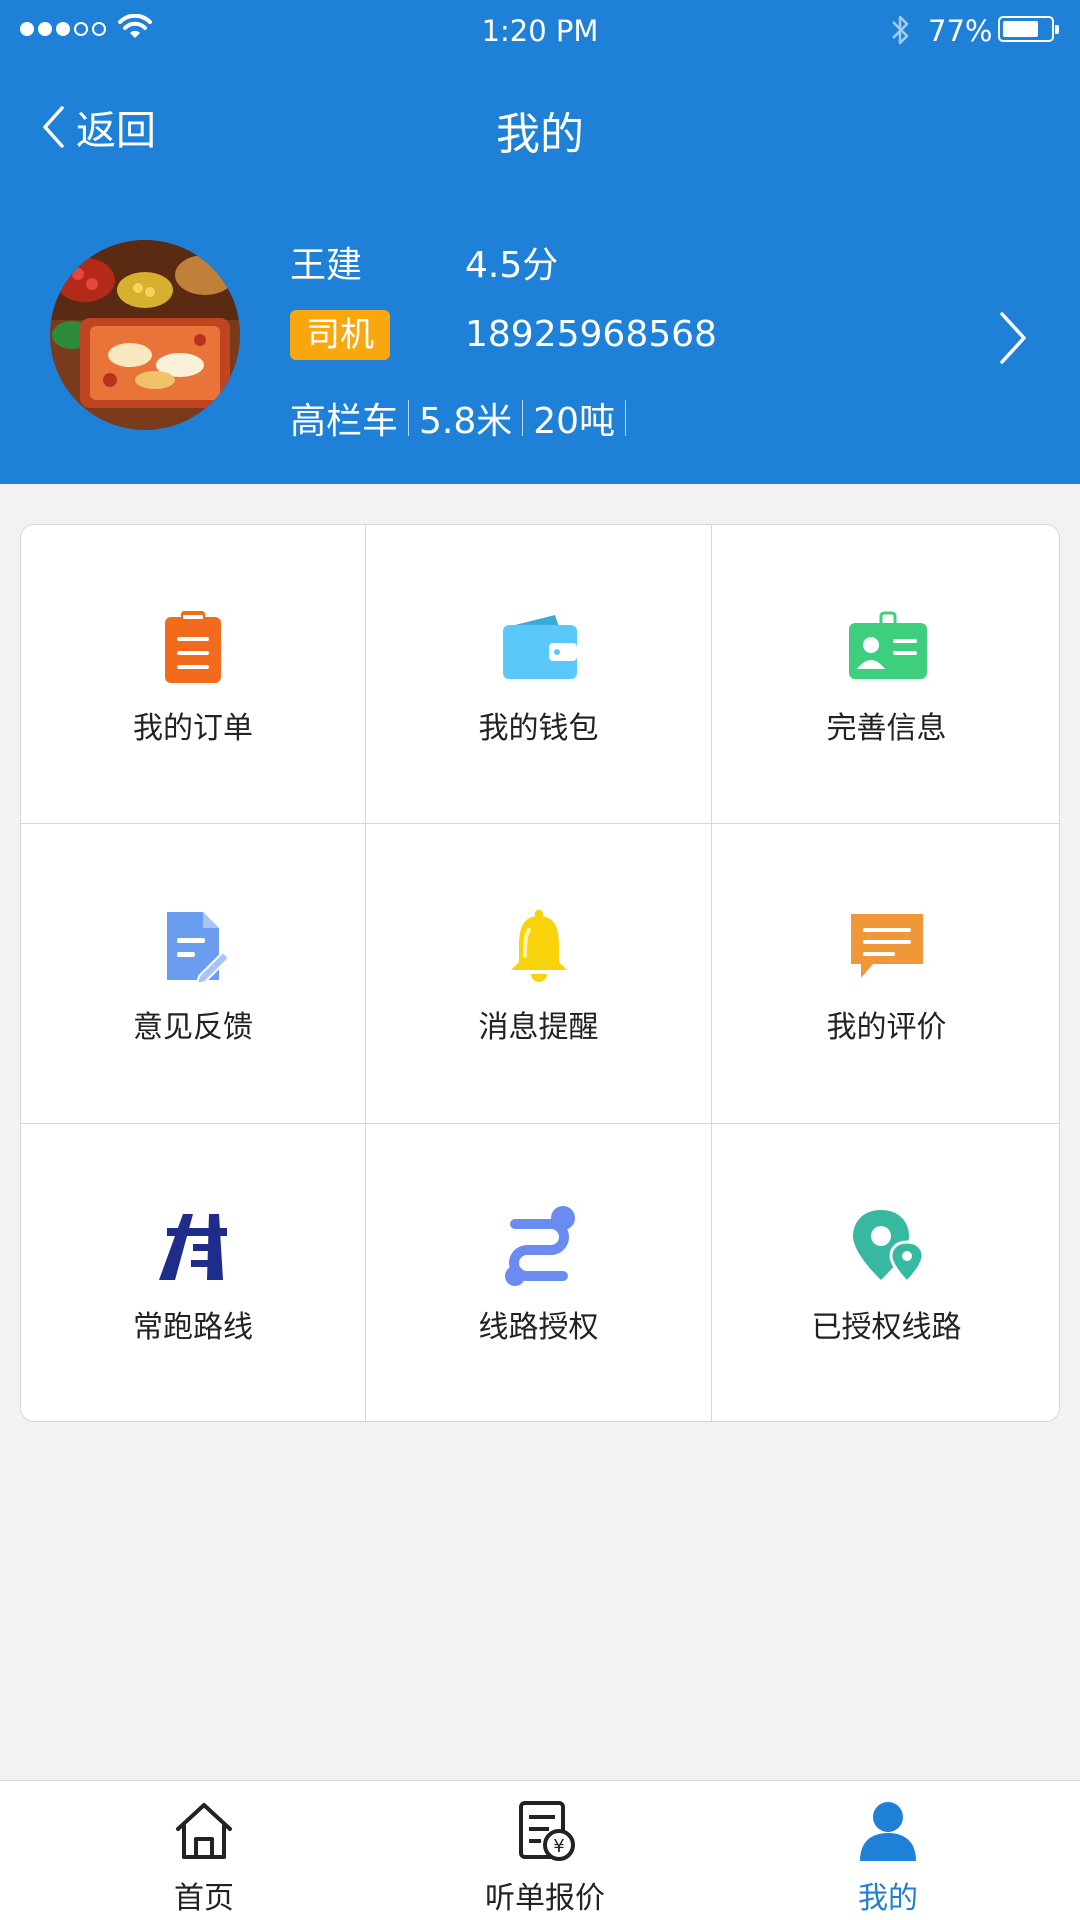 Image resolution: width=1080 pixels, height=1920 pixels. Describe the element at coordinates (538, 1027) in the screenshot. I see `menu-item-label: 消息提醒` at that location.